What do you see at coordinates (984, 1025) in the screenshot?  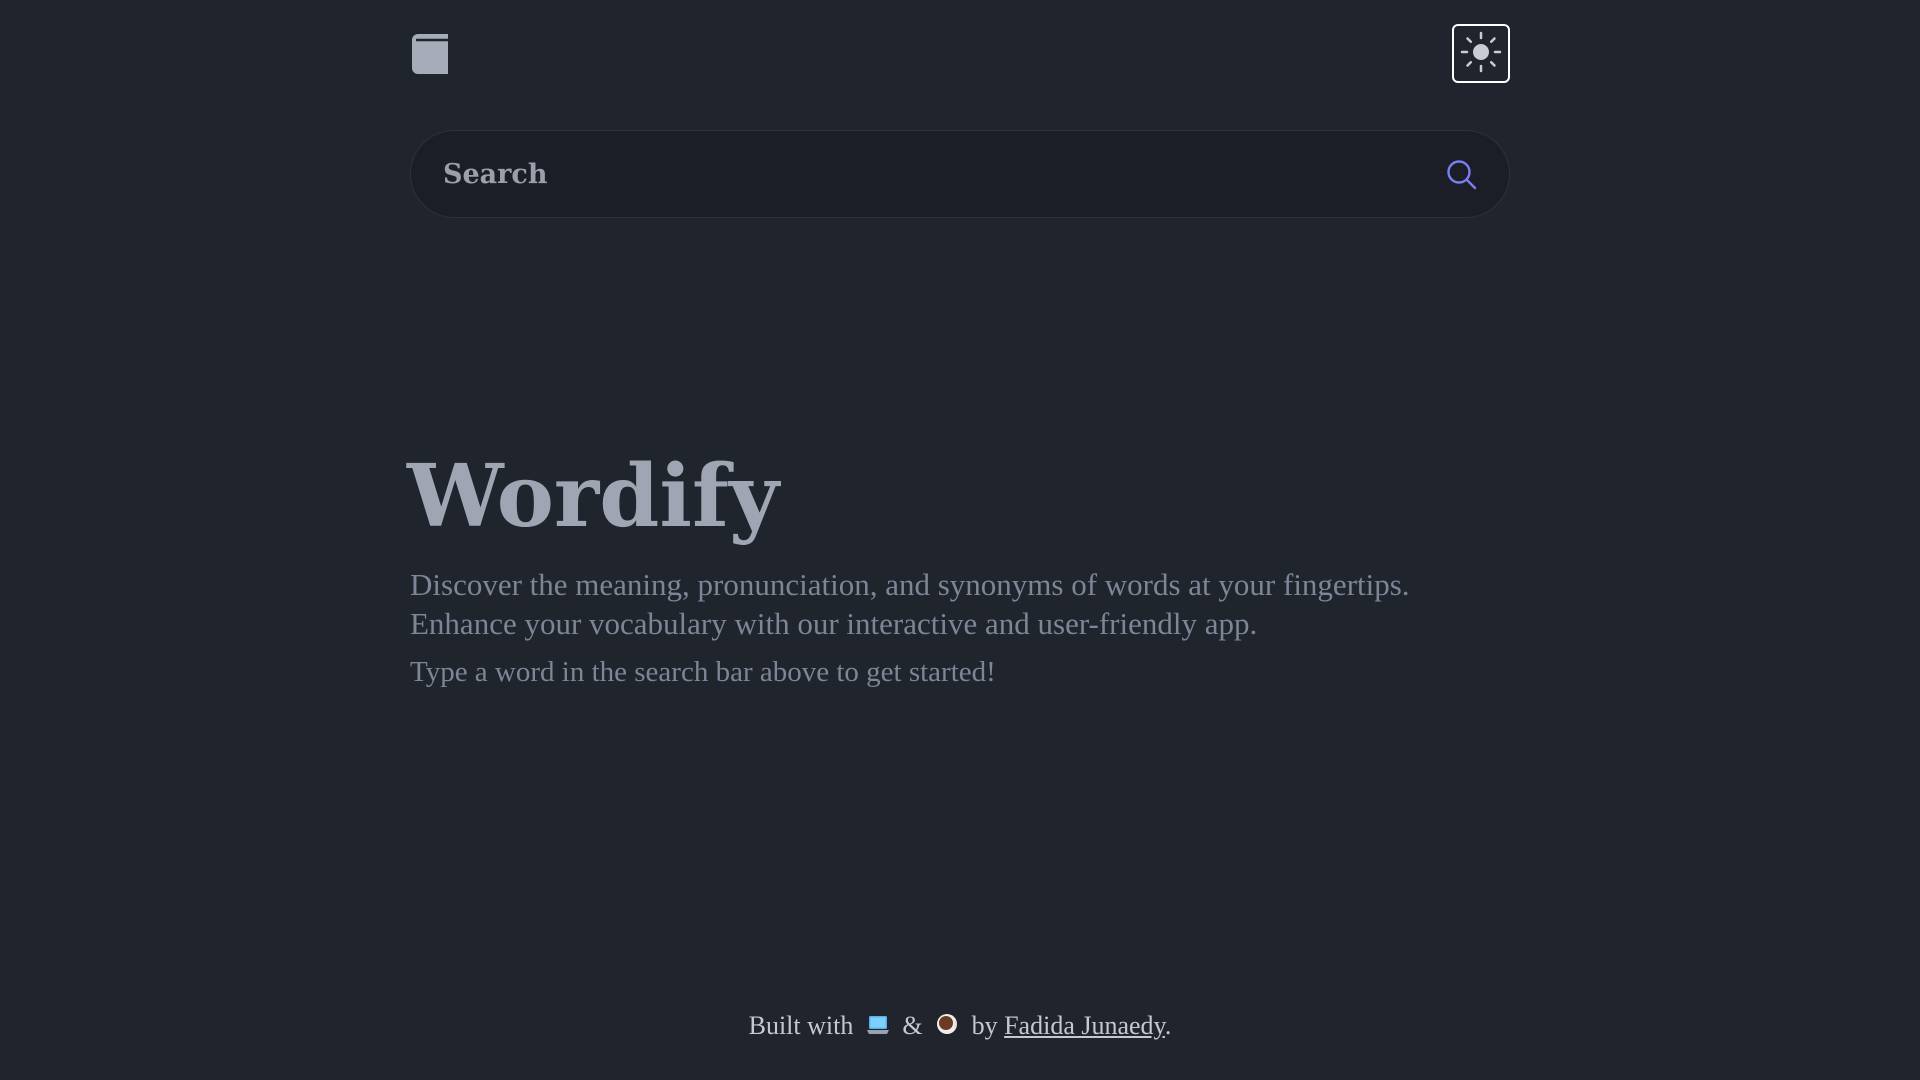 I see `footer-by: by` at bounding box center [984, 1025].